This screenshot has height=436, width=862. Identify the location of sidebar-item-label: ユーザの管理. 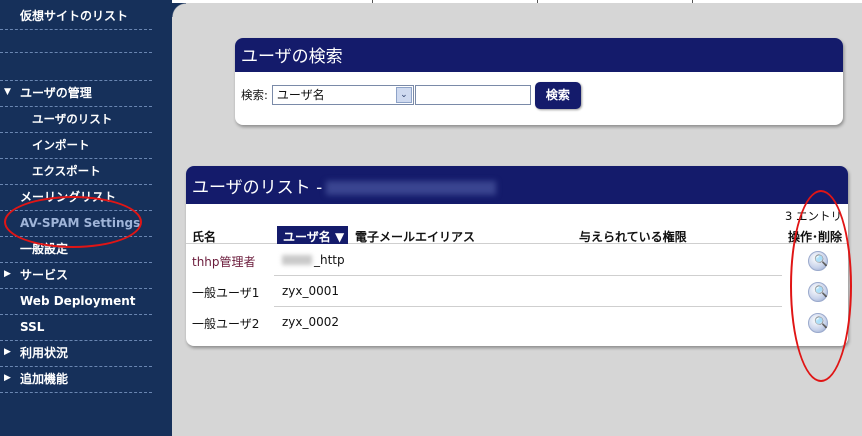
(56, 93).